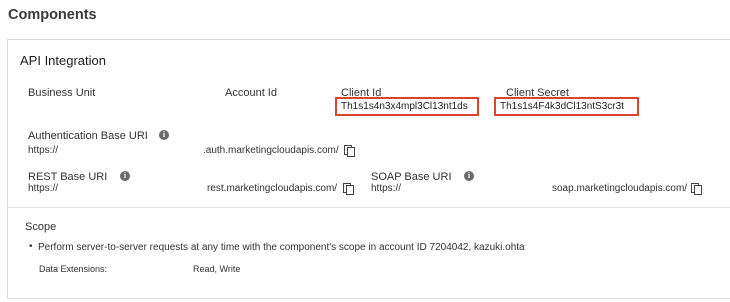 Image resolution: width=730 pixels, height=302 pixels. I want to click on soap-base-uri-suffix: soap.marketingcloudapis.com/, so click(620, 188).